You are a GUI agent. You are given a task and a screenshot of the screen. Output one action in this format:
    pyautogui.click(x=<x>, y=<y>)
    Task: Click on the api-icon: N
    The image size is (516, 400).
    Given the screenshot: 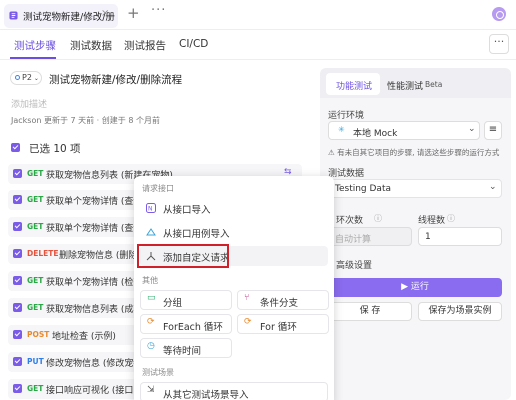 What is the action you would take?
    pyautogui.click(x=151, y=208)
    